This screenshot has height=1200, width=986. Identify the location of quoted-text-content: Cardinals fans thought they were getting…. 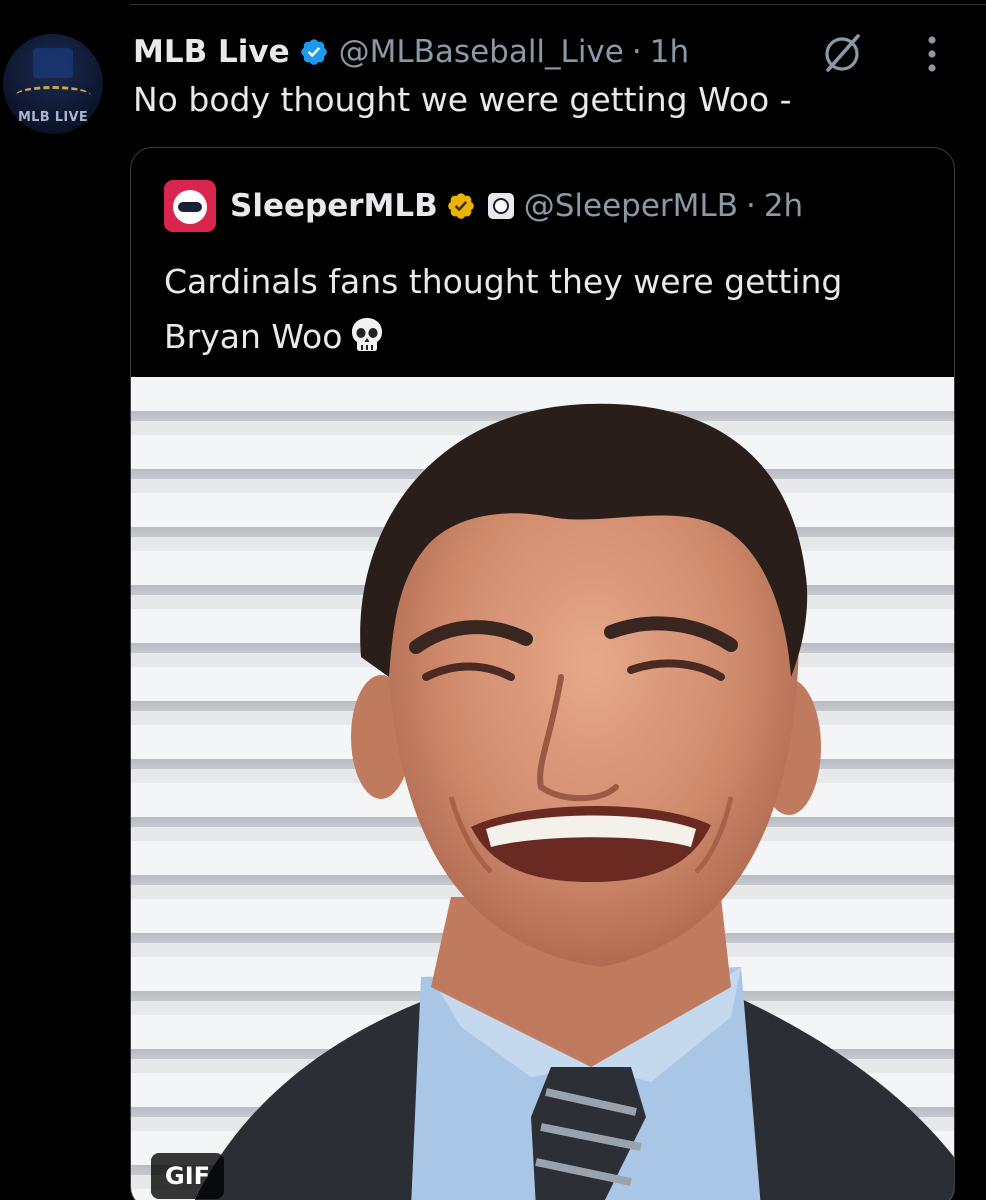
(503, 309).